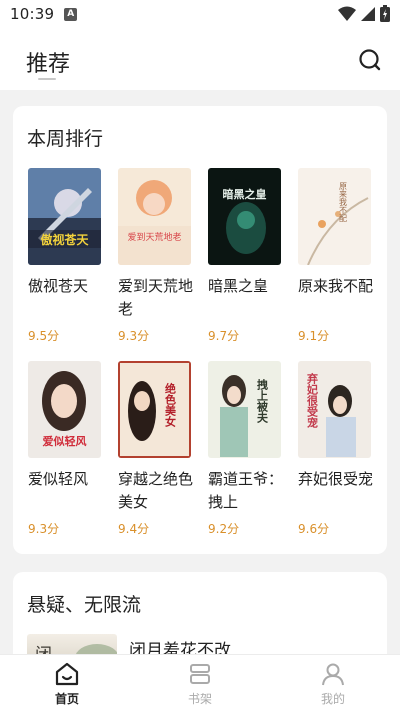 The width and height of the screenshot is (400, 711). Describe the element at coordinates (244, 409) in the screenshot. I see `book-cover: 拽上被夫` at that location.